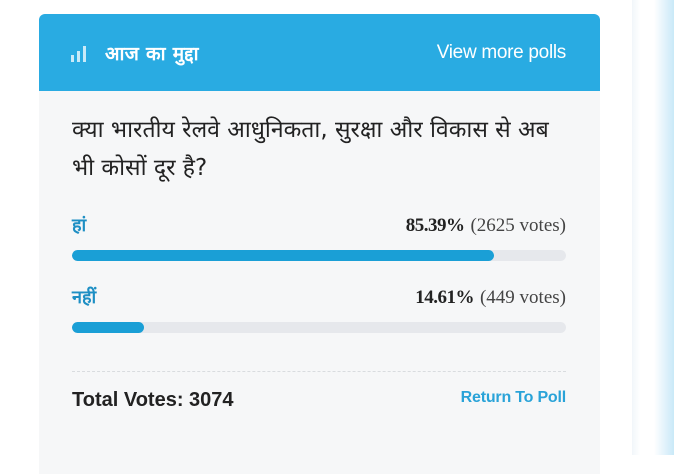  I want to click on poll-option-no: नहीं 14.61% (449 votes), so click(319, 307).